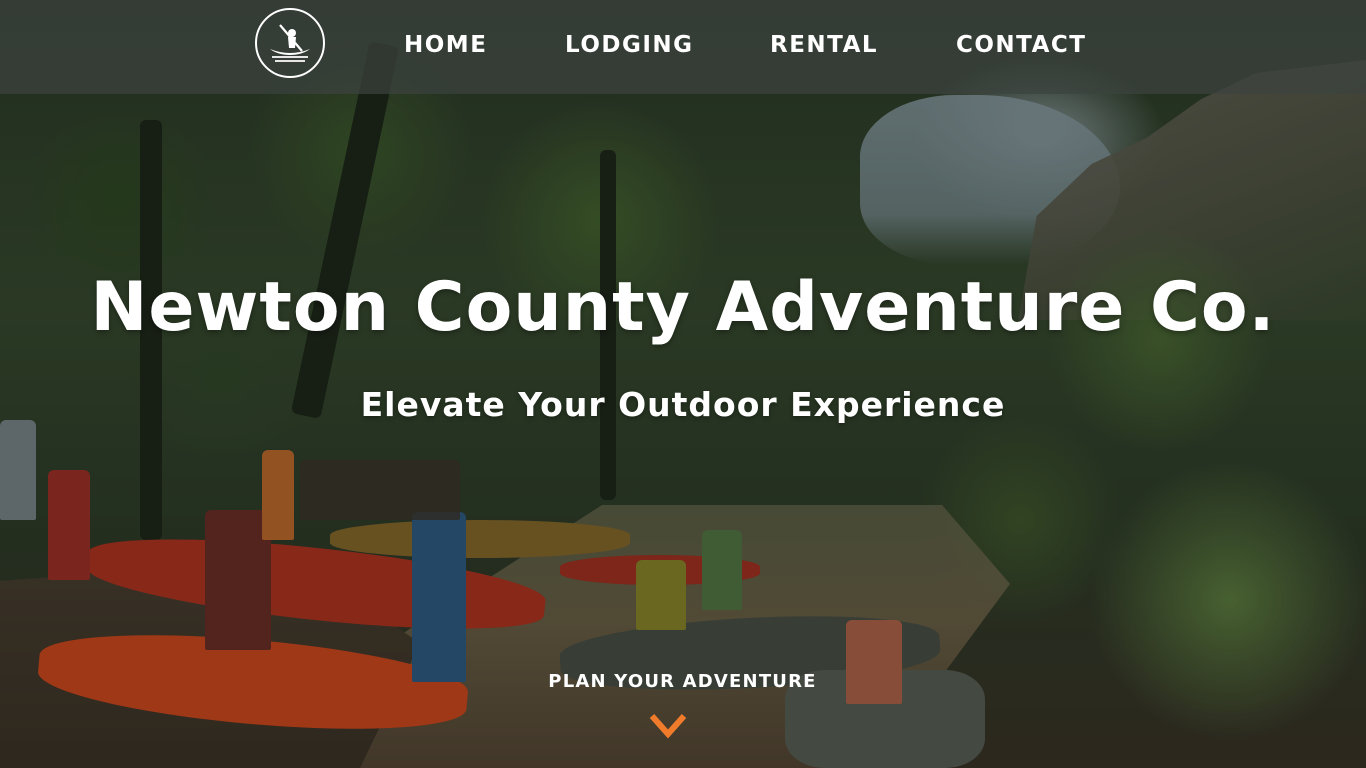 This screenshot has width=1366, height=768. I want to click on nav-home: HOME, so click(445, 45).